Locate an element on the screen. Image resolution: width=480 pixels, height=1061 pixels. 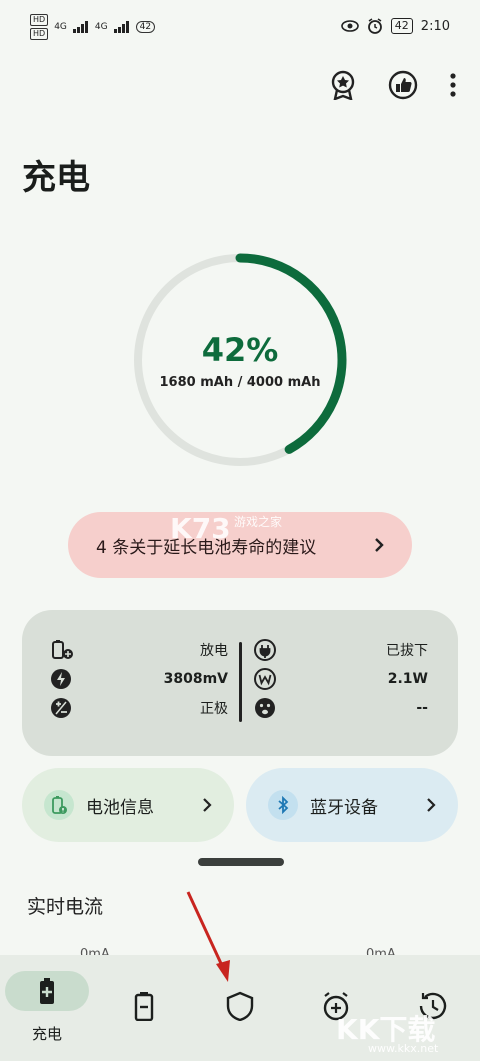
clock: 2:10 is located at coordinates (435, 26).